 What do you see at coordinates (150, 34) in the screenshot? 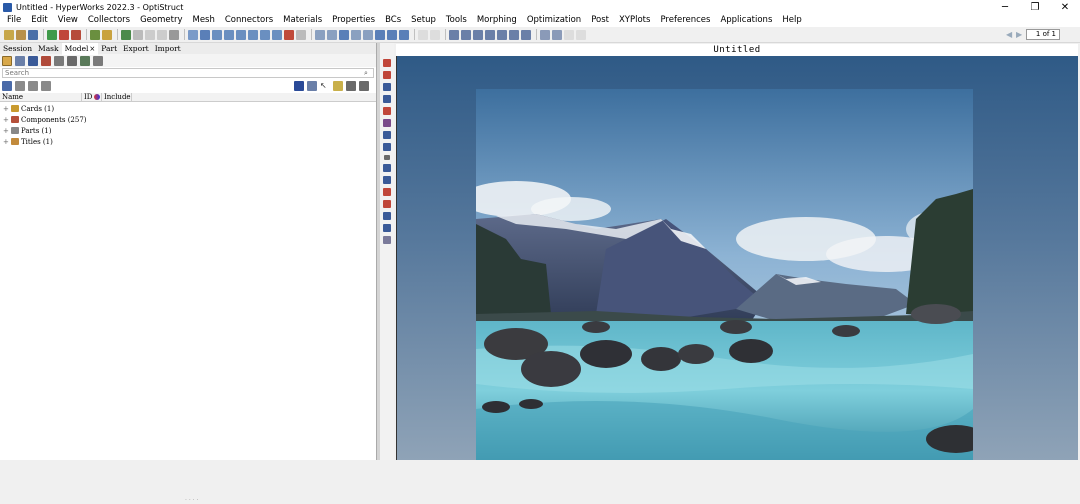
I see `frame-icon` at bounding box center [150, 34].